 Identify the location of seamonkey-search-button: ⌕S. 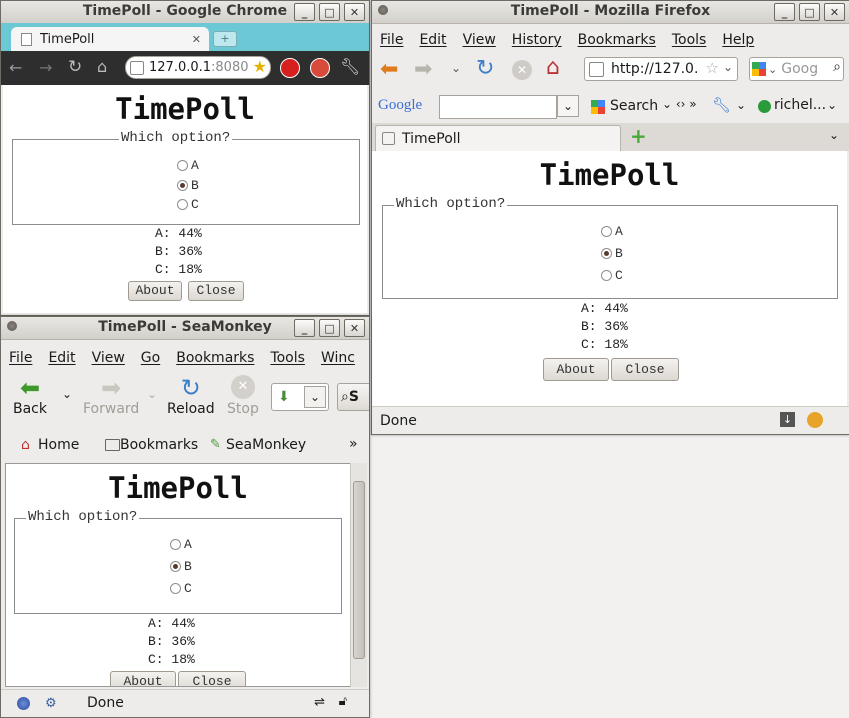
(353, 397).